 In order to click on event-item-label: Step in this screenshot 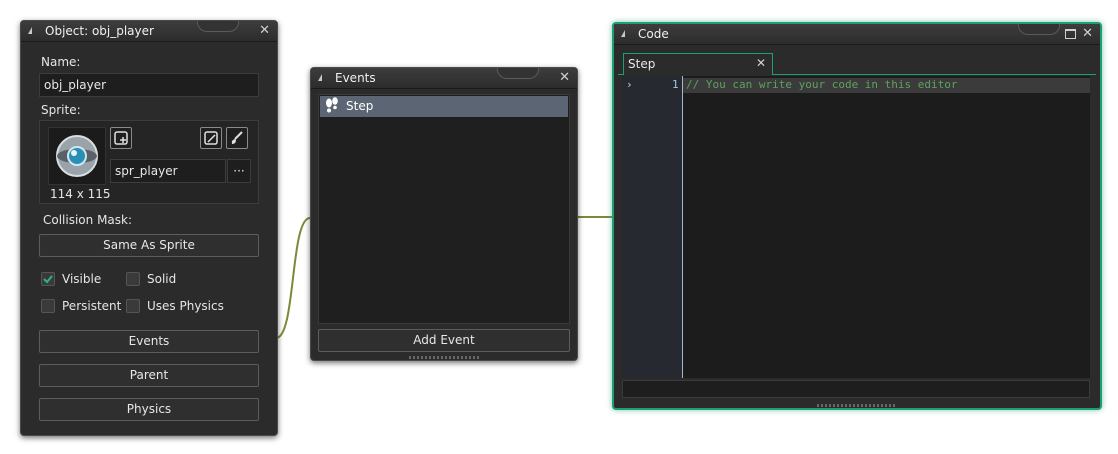, I will do `click(360, 106)`.